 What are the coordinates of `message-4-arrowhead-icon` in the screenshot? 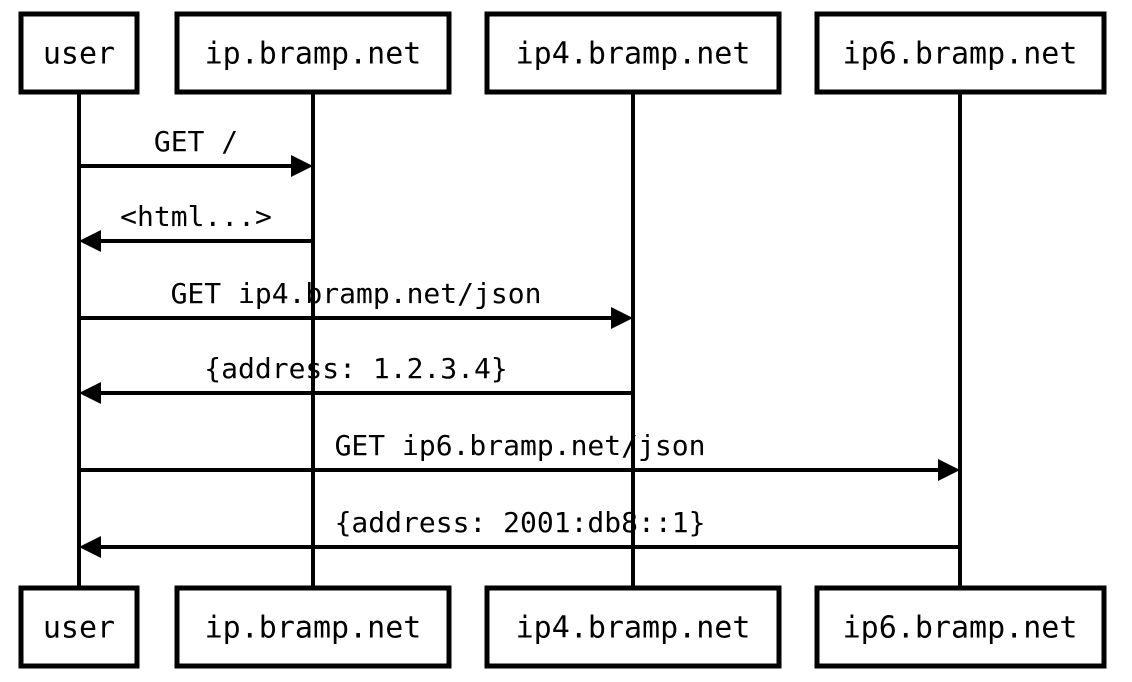 It's located at (90, 393).